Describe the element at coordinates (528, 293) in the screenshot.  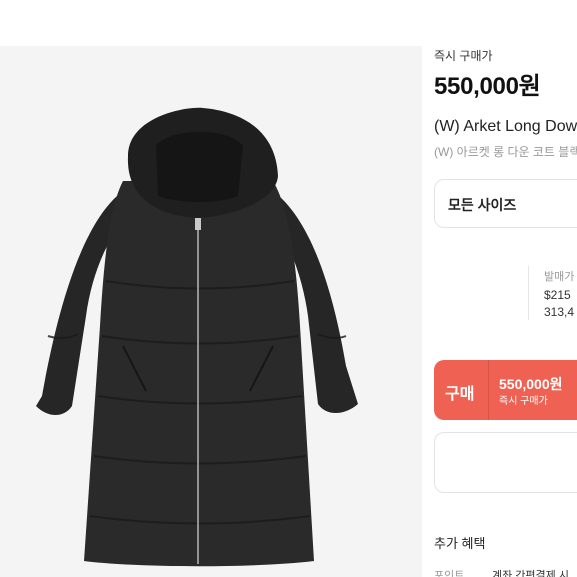
I see `release-divider` at that location.